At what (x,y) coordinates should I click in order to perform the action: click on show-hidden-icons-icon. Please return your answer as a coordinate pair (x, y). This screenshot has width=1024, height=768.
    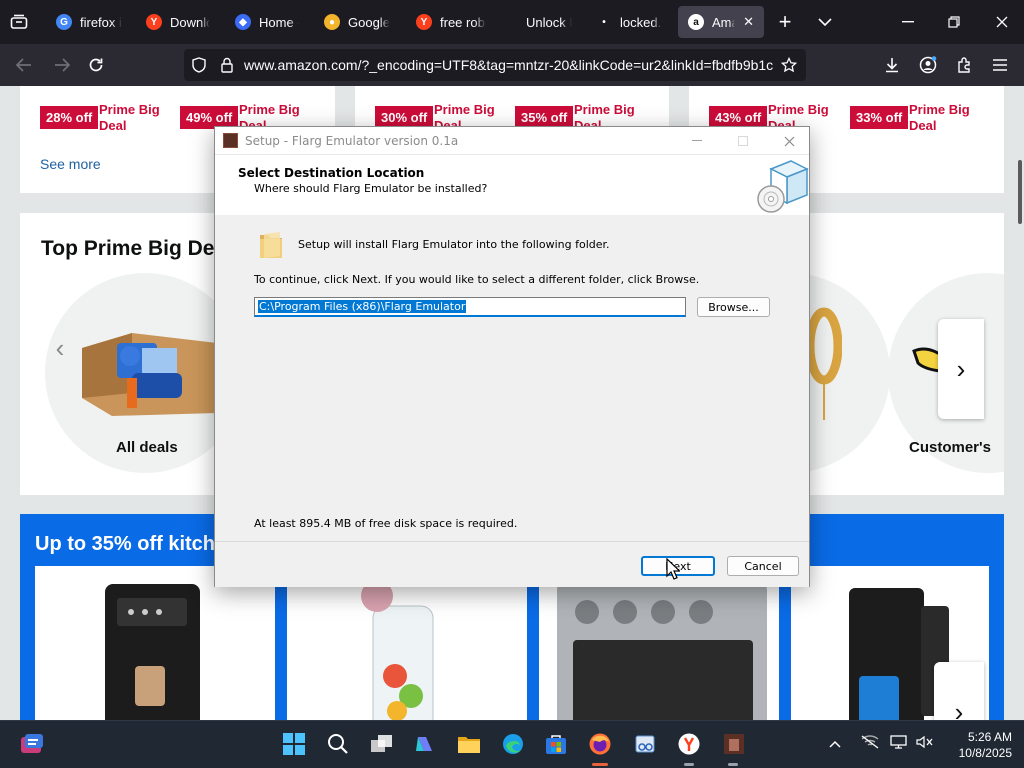
    Looking at the image, I should click on (835, 744).